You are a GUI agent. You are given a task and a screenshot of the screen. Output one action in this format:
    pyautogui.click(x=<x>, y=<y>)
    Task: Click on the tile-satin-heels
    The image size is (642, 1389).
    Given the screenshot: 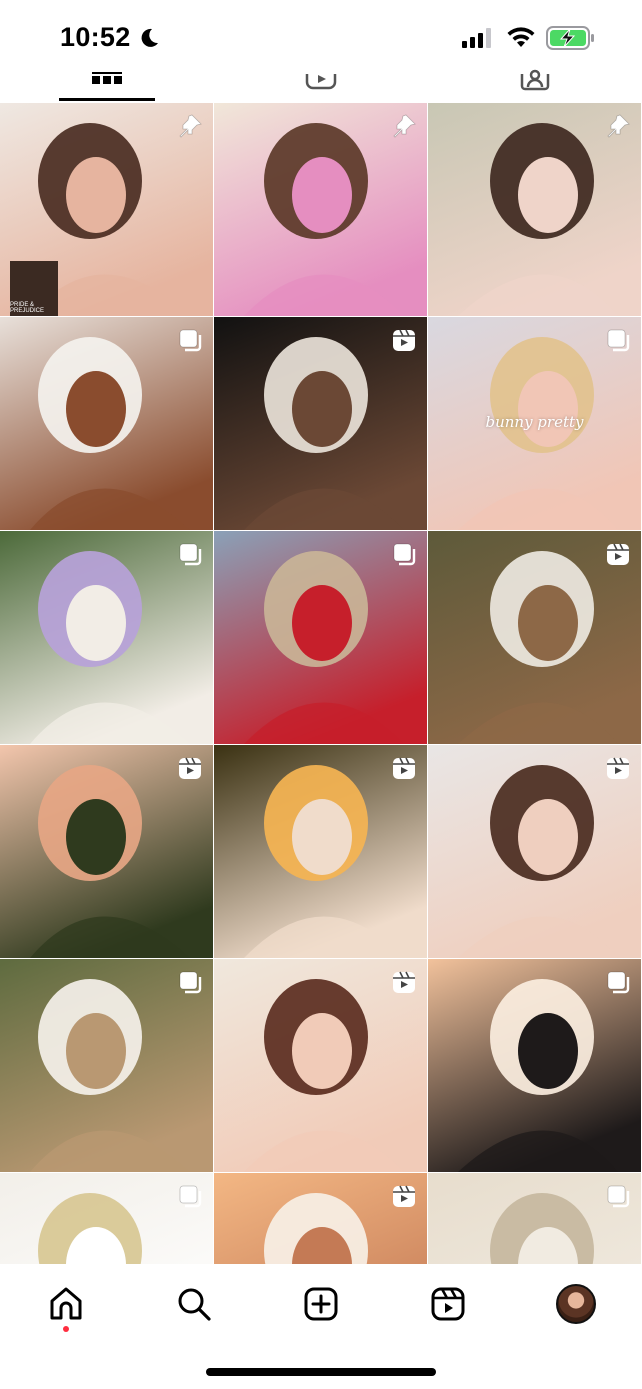 What is the action you would take?
    pyautogui.click(x=106, y=1218)
    